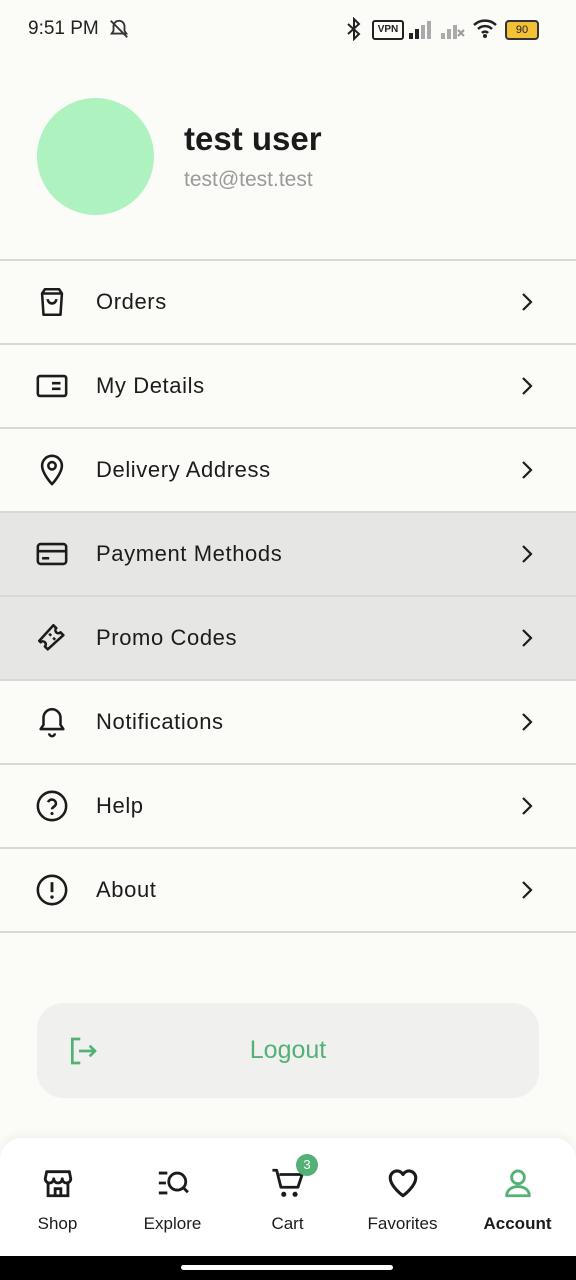 Image resolution: width=576 pixels, height=1280 pixels. Describe the element at coordinates (453, 32) in the screenshot. I see `signal-no-service-icon` at that location.